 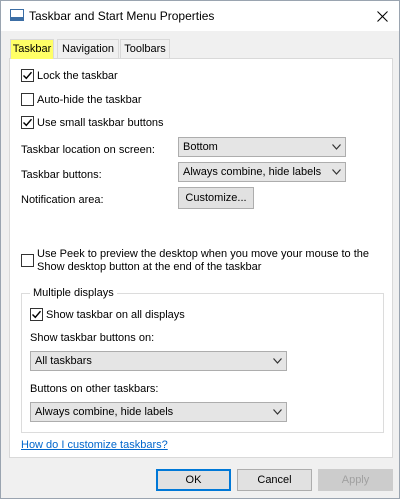 What do you see at coordinates (92, 338) in the screenshot?
I see `show-buttons-on-label: Show taskbar buttons on:` at bounding box center [92, 338].